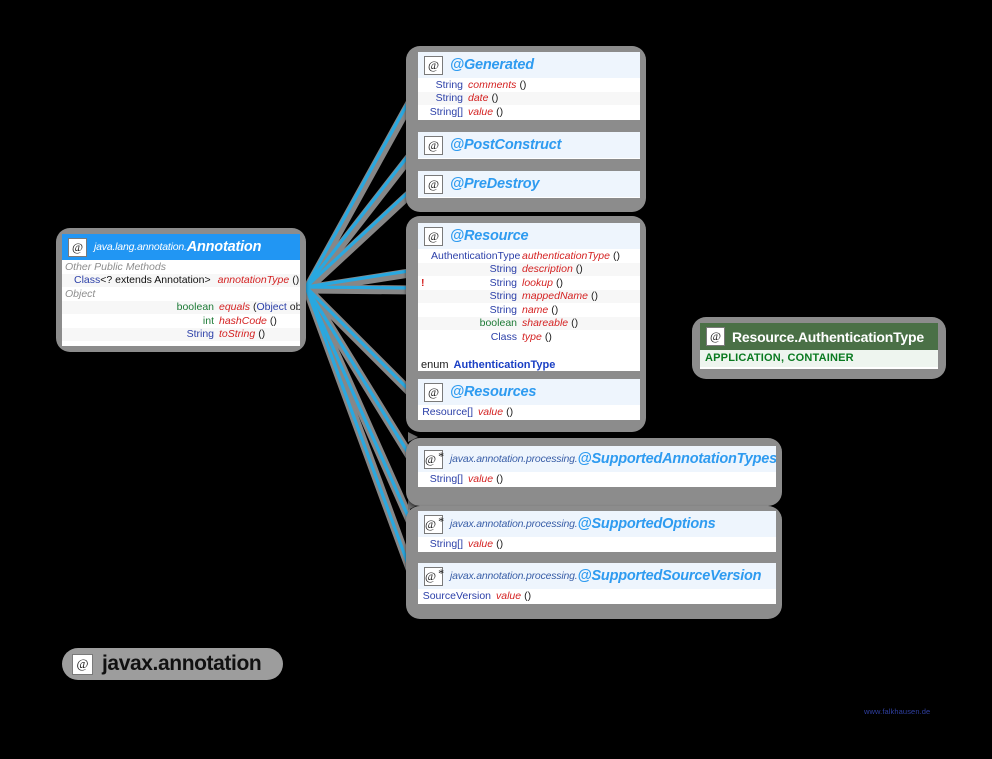  Describe the element at coordinates (529, 98) in the screenshot. I see `member-row: String date ()` at that location.